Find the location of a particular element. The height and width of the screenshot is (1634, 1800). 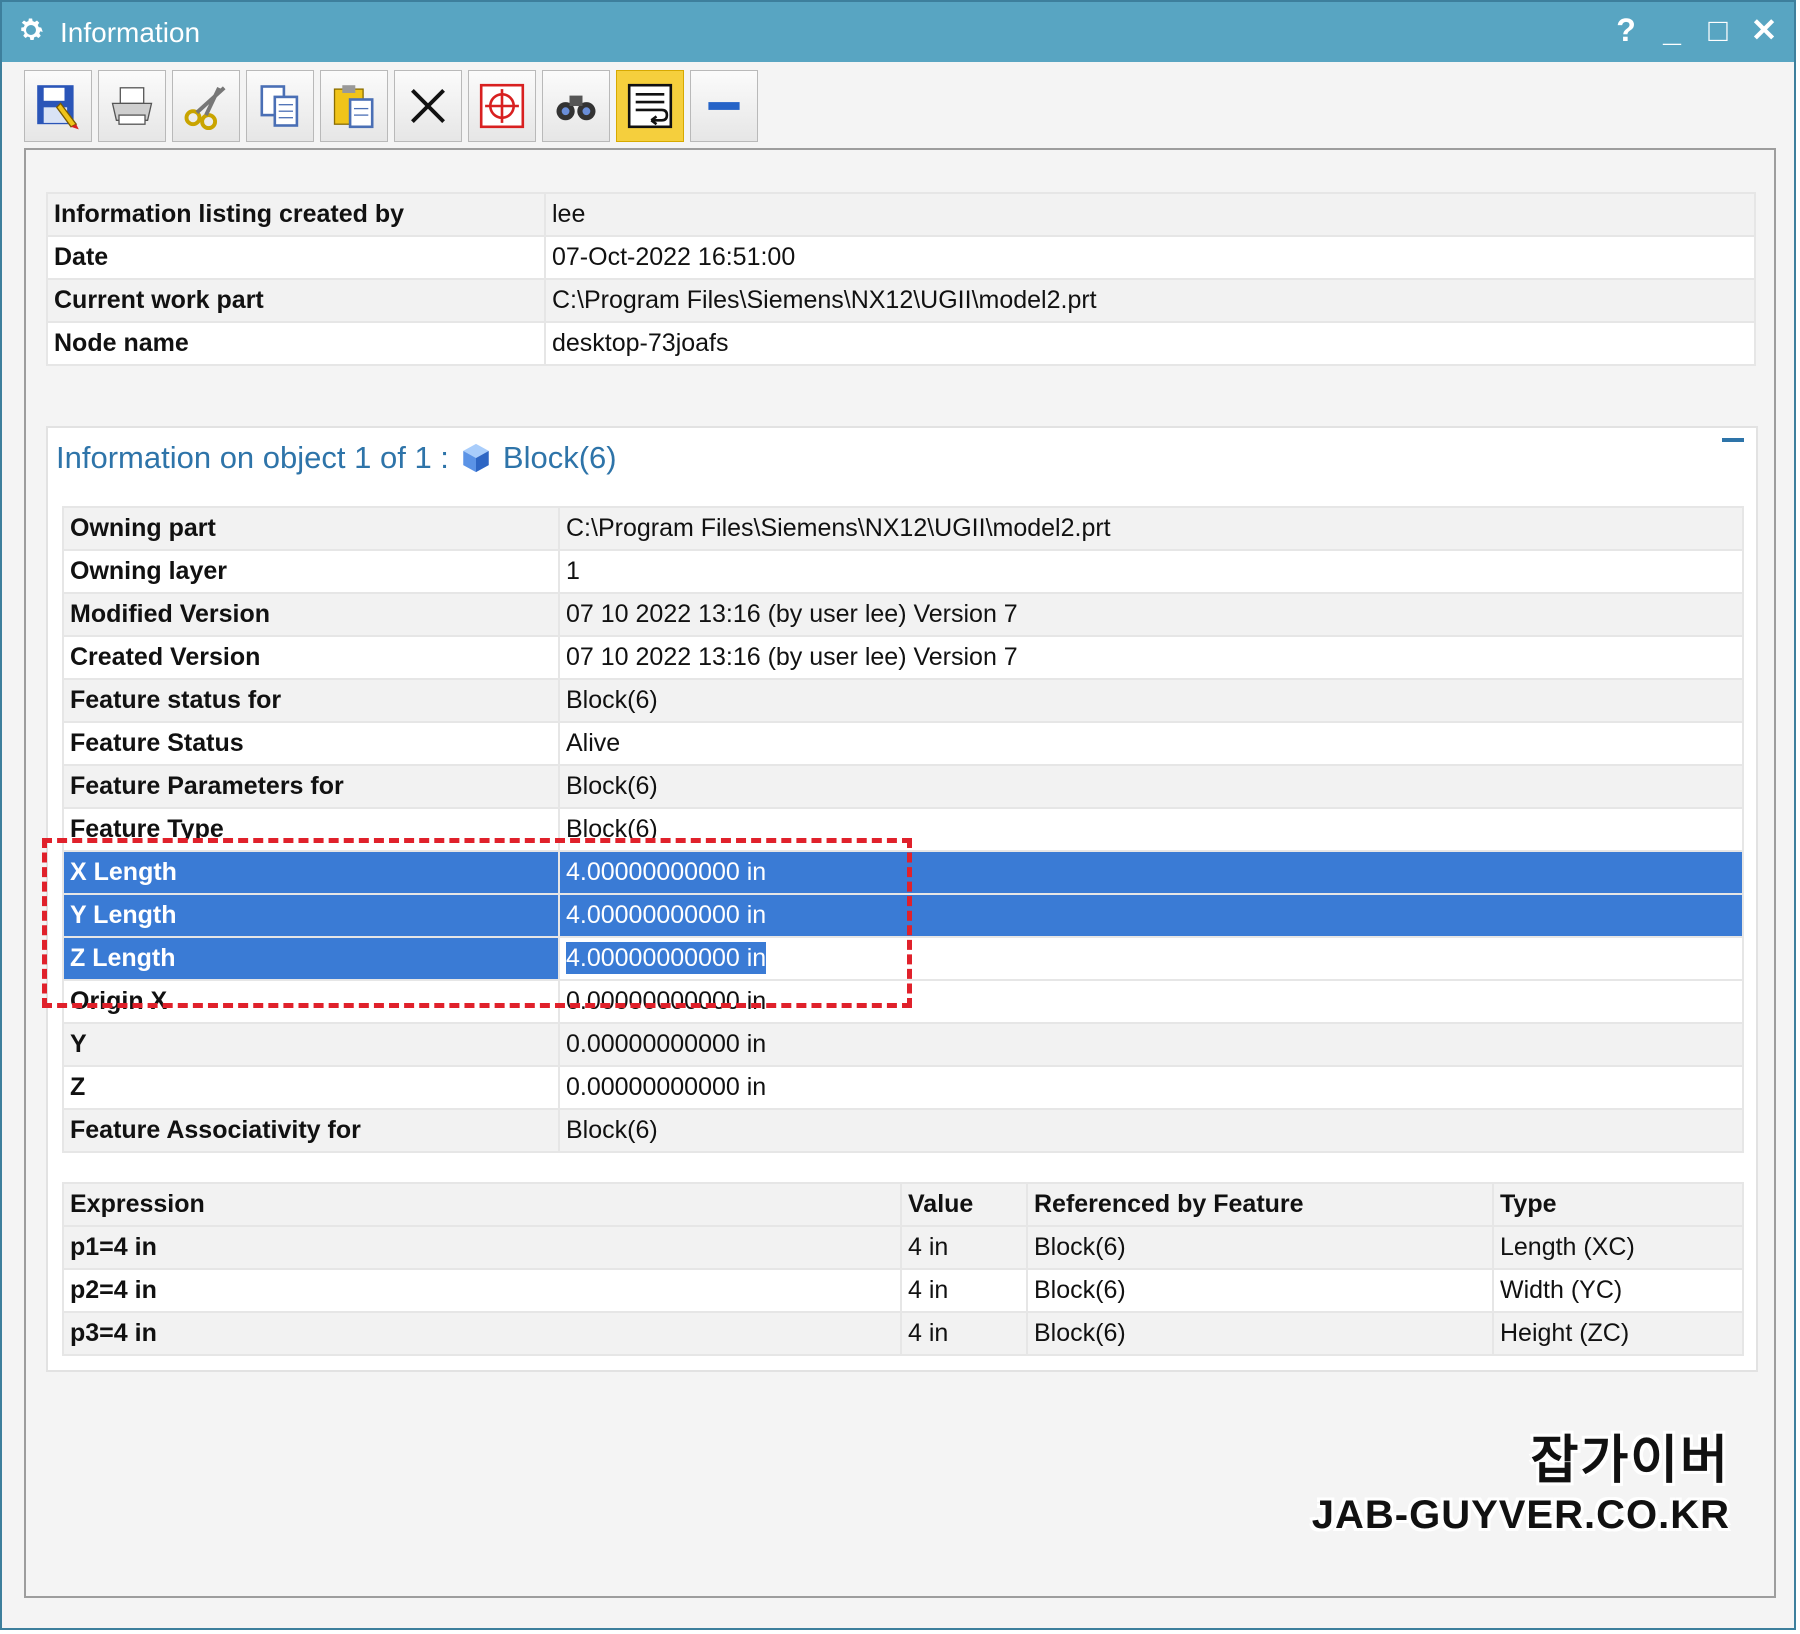

watermark-url: JAB-GUYVER.CO.KR is located at coordinates (1520, 1515).